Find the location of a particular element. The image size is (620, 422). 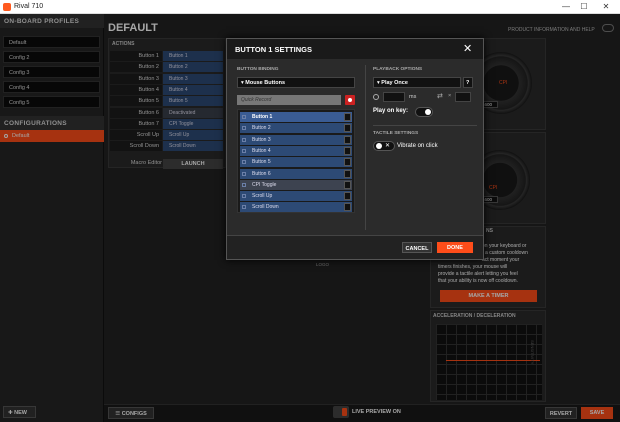

record-button is located at coordinates (350, 100).